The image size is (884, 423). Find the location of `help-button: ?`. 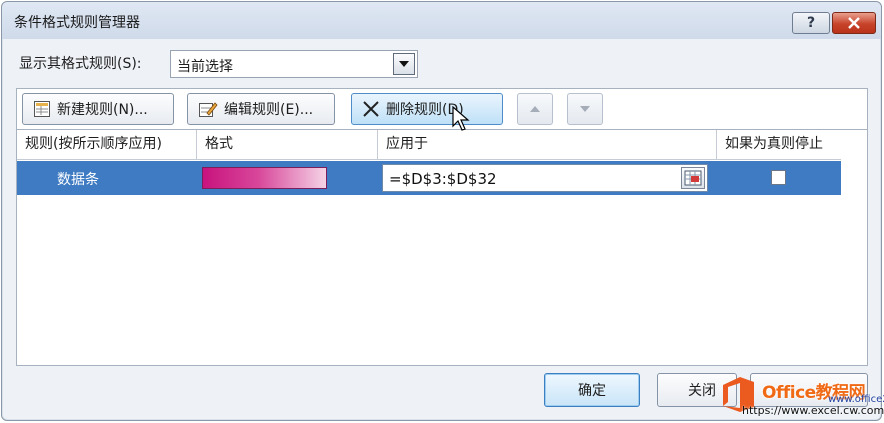

help-button: ? is located at coordinates (811, 23).